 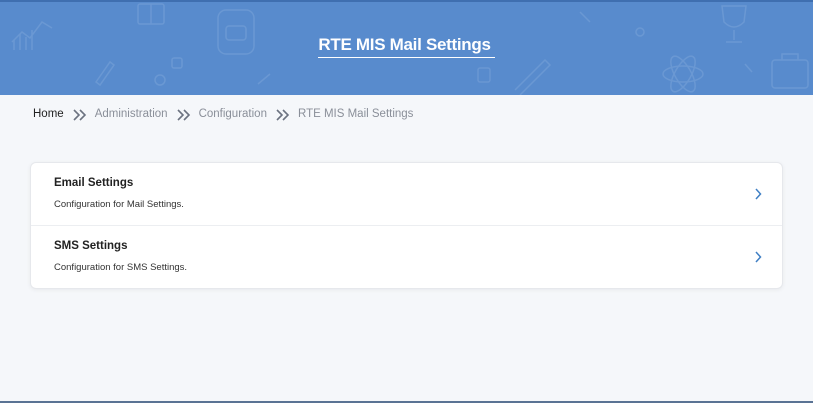 I want to click on page-title: RTE MIS Mail Settings, so click(x=406, y=46).